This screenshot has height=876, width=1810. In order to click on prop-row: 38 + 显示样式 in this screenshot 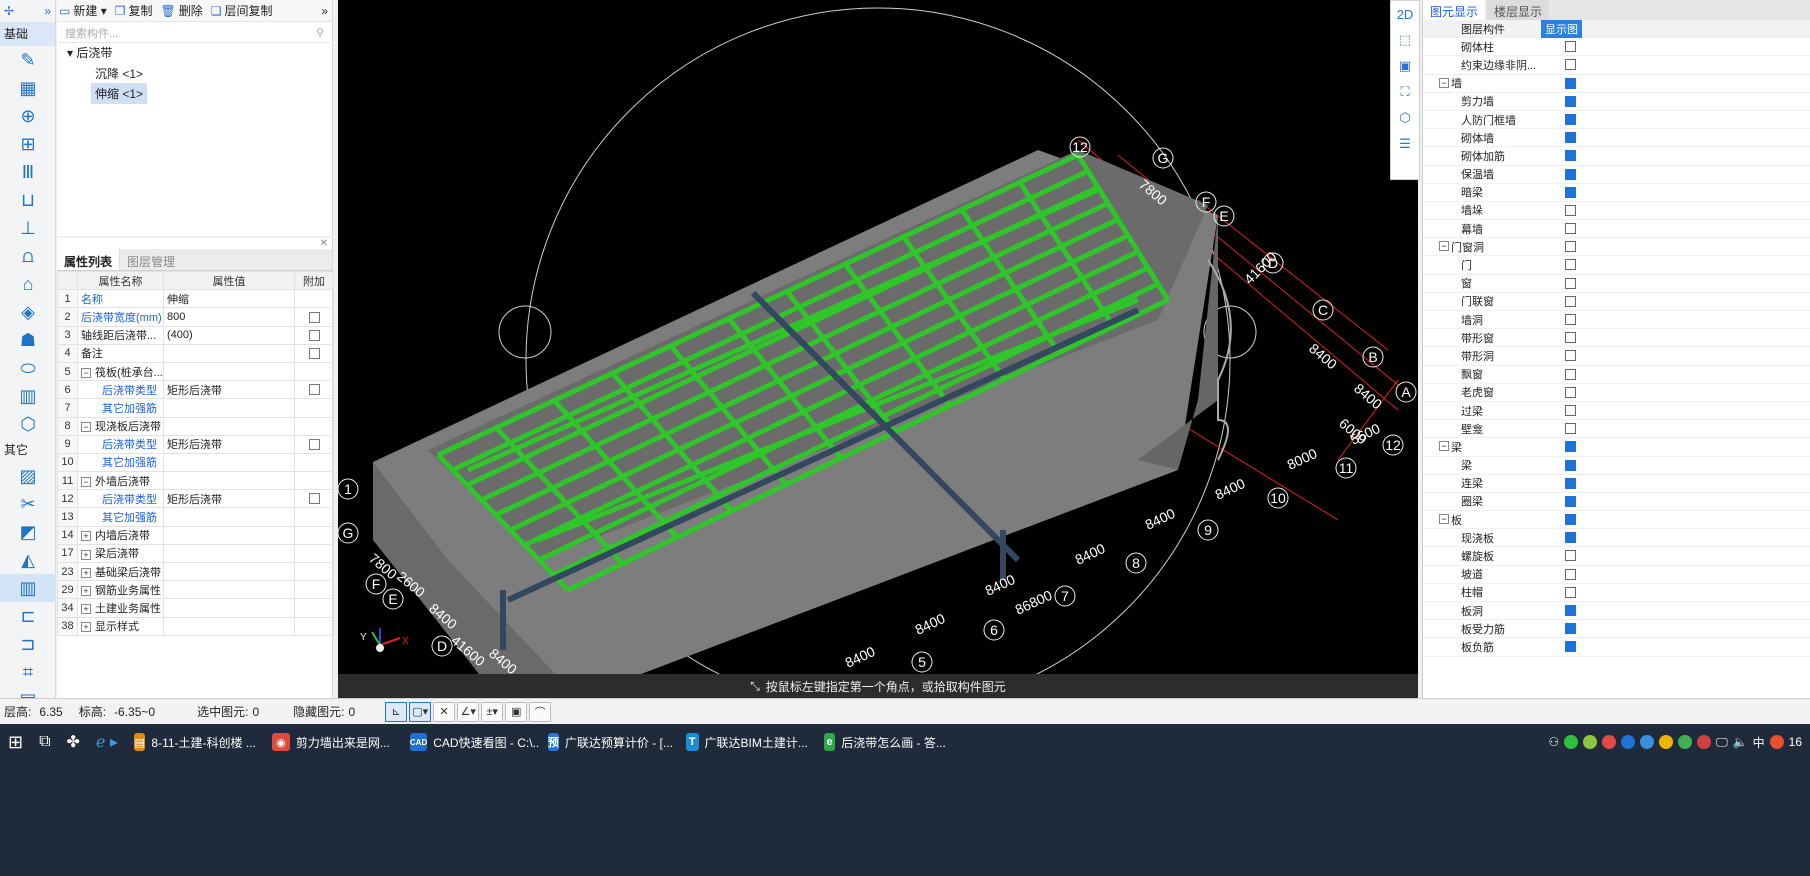, I will do `click(195, 626)`.